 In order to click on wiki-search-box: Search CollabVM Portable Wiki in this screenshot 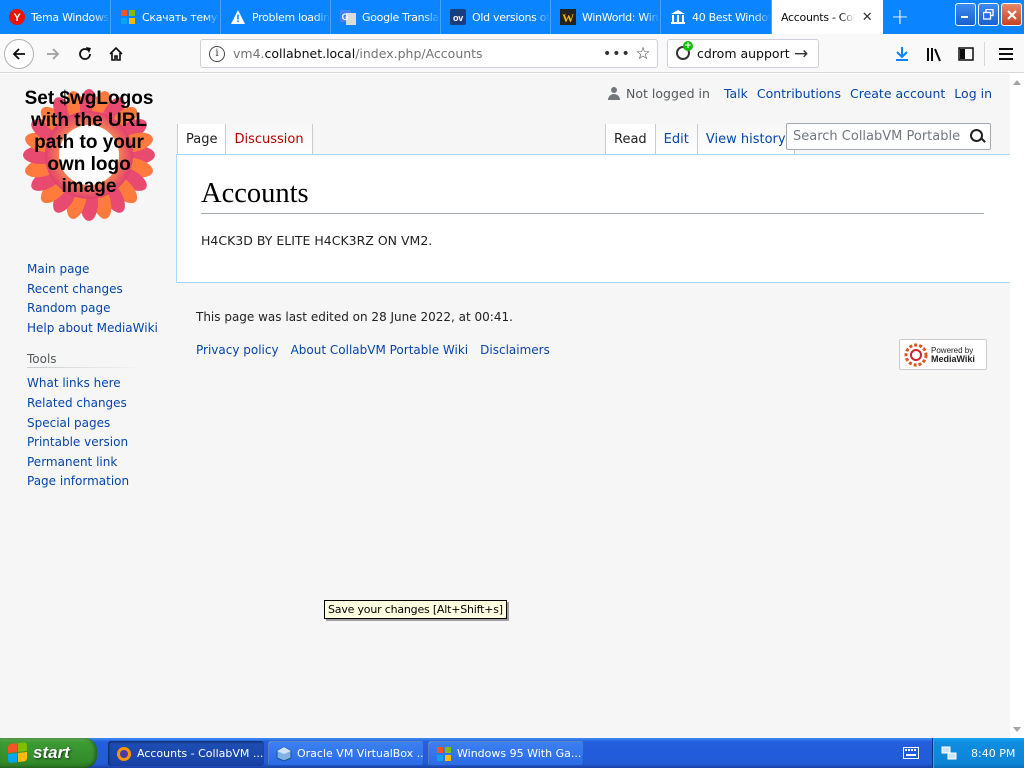, I will do `click(888, 136)`.